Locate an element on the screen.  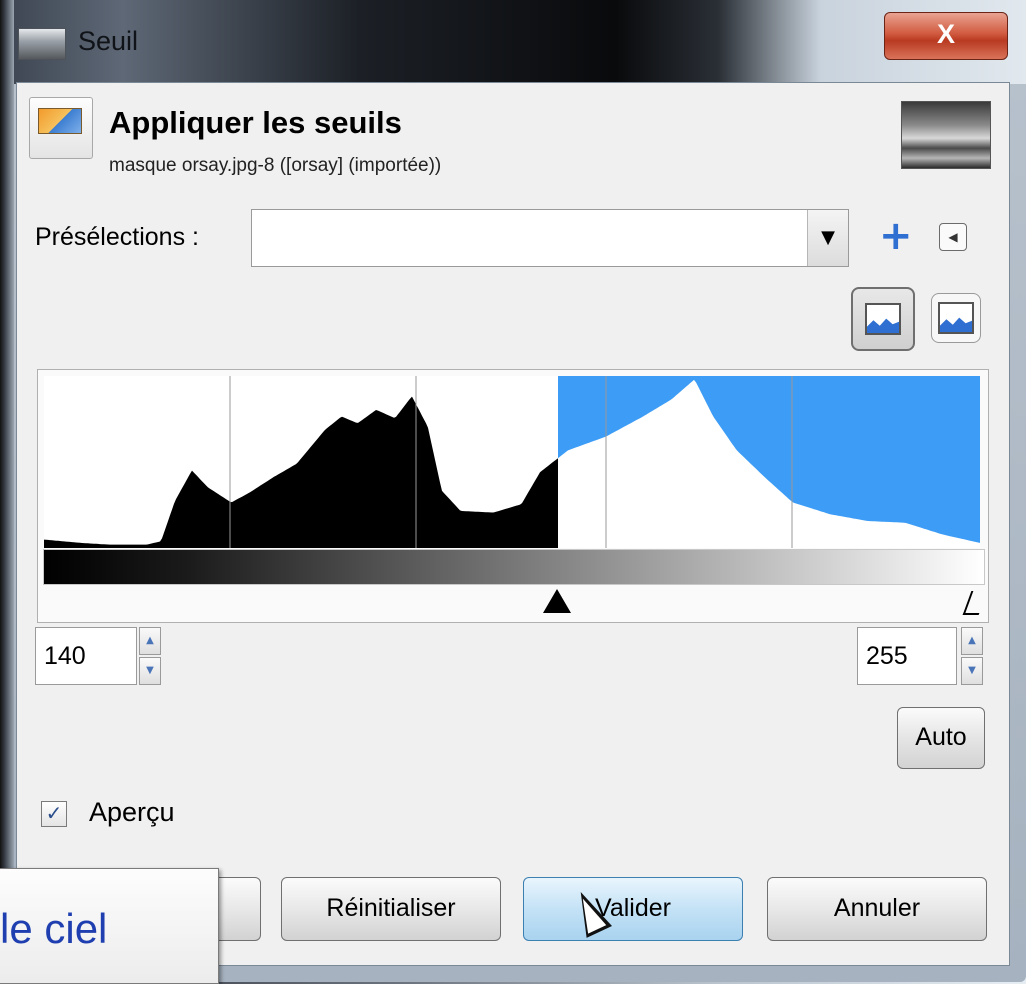
high-threshold-input: 255 is located at coordinates (907, 656).